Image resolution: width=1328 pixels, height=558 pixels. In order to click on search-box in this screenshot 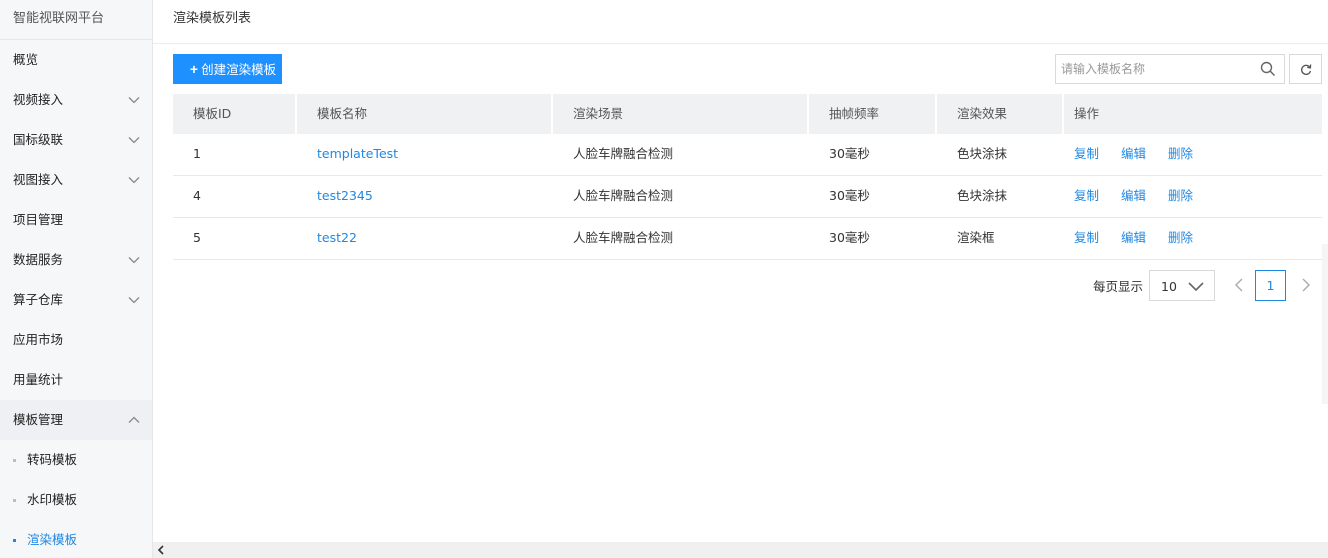, I will do `click(1170, 69)`.